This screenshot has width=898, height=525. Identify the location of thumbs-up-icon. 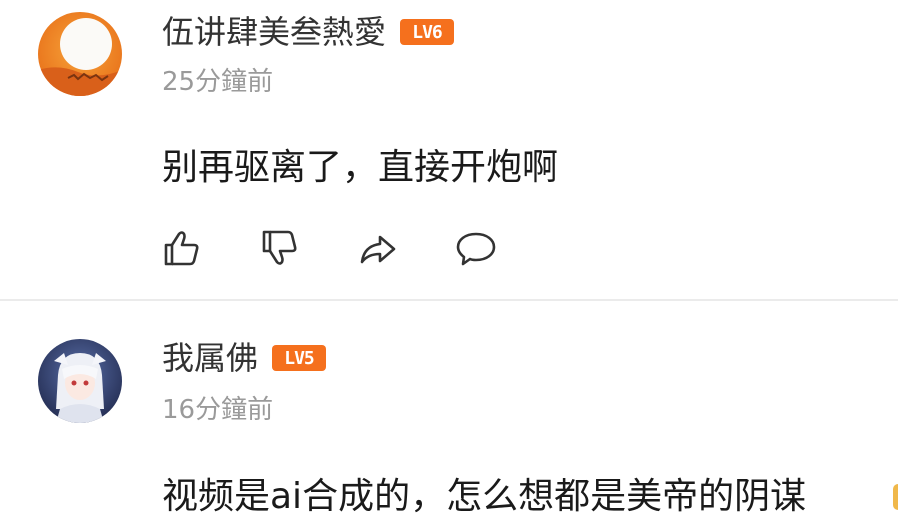
(181, 248).